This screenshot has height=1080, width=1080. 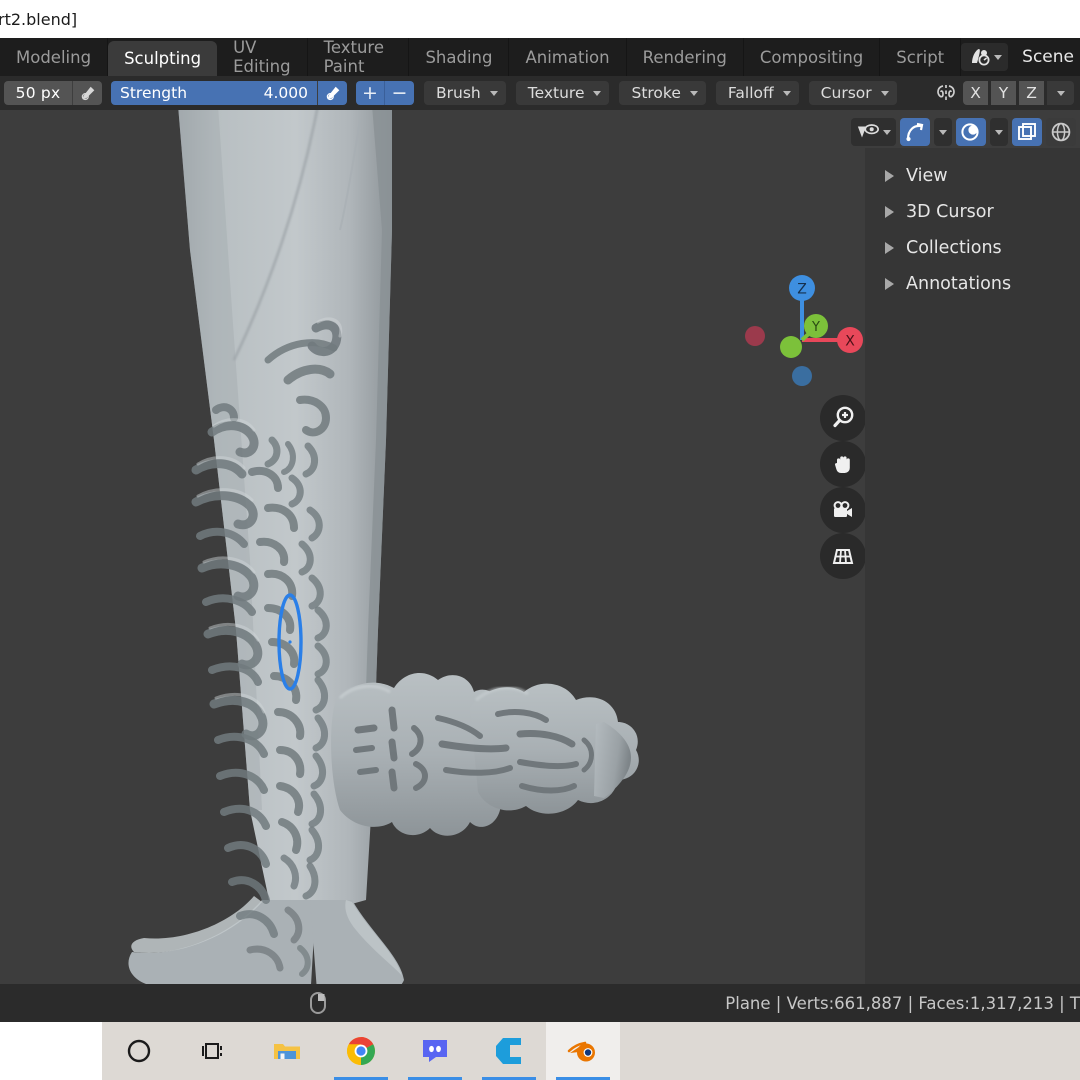 I want to click on panel-label: Annotations, so click(x=959, y=284).